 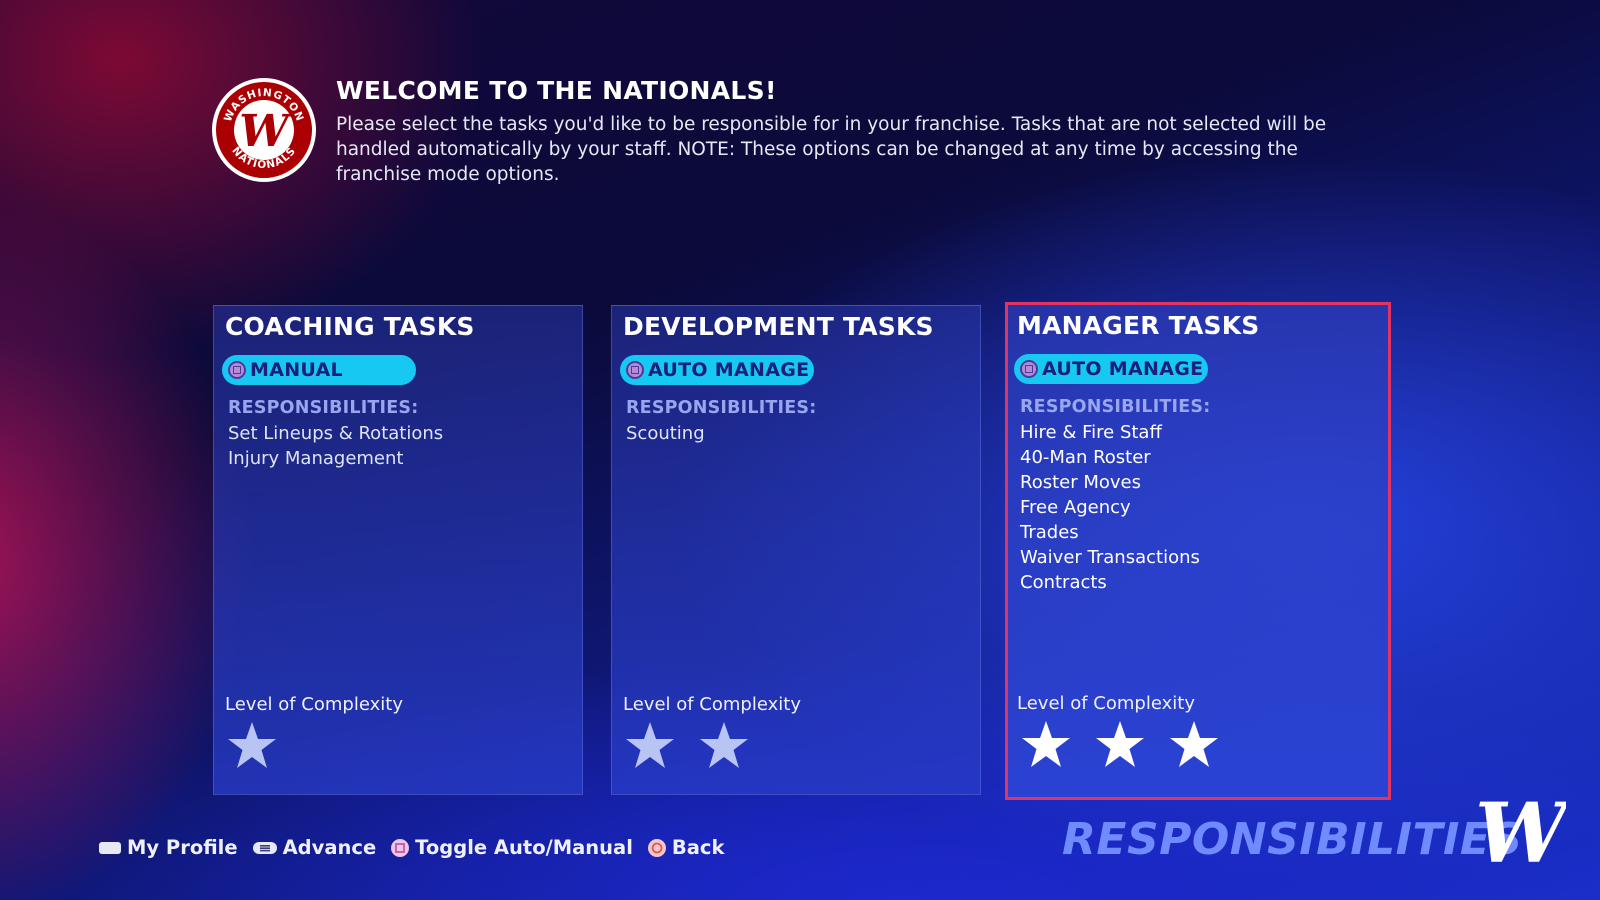 I want to click on back-button: Back, so click(x=686, y=847).